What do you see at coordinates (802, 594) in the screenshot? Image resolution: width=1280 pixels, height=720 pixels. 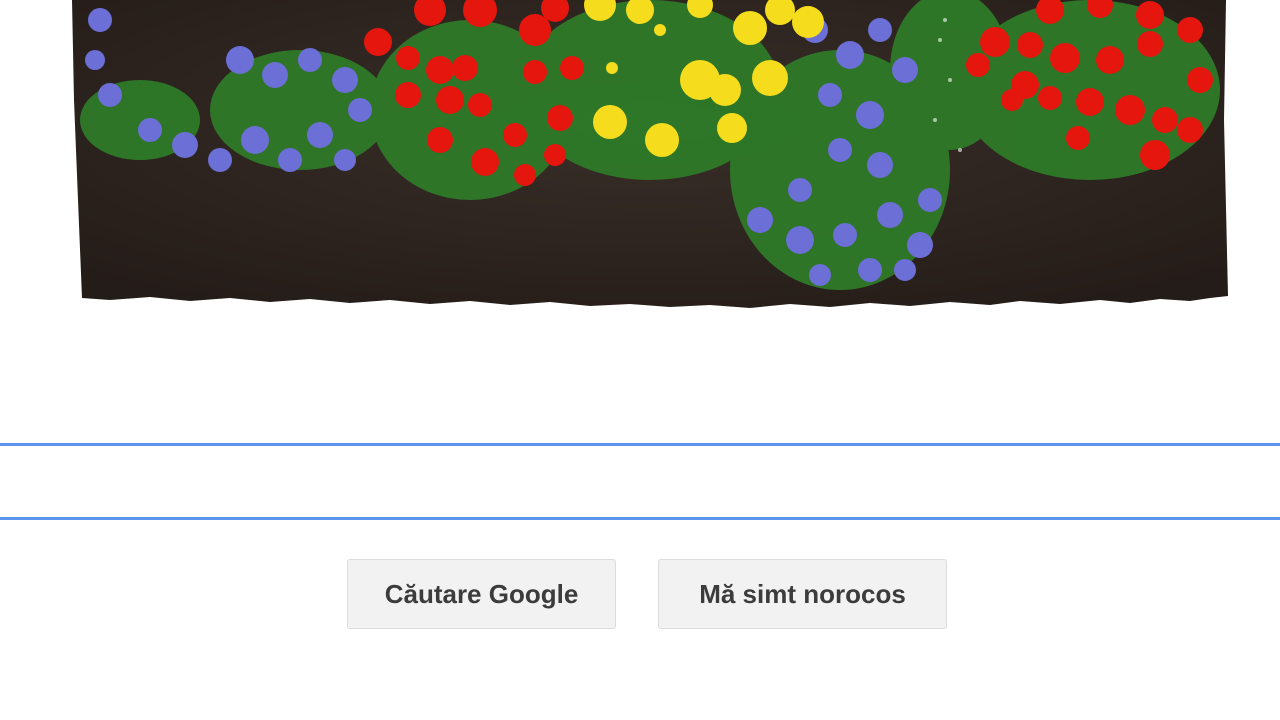 I see `feeling-lucky-button: Mă simt norocos` at bounding box center [802, 594].